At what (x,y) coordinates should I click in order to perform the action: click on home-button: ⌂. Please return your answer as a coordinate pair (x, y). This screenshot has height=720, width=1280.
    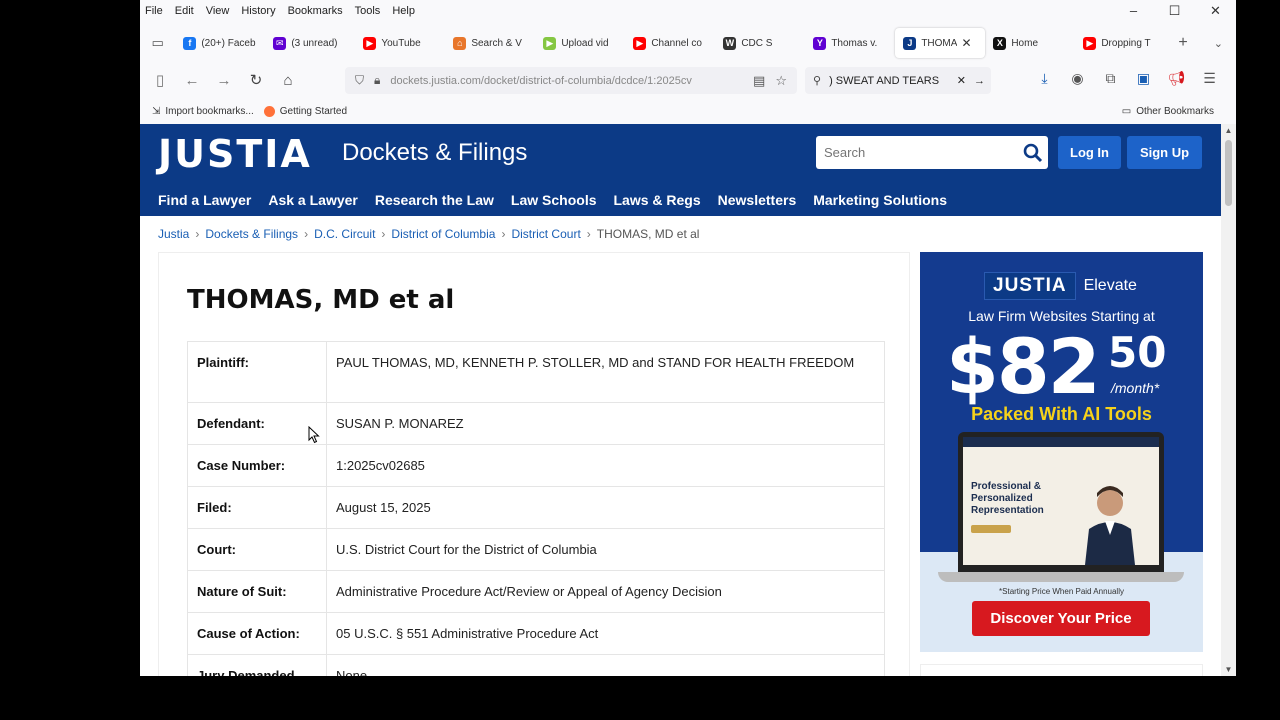
    Looking at the image, I should click on (288, 80).